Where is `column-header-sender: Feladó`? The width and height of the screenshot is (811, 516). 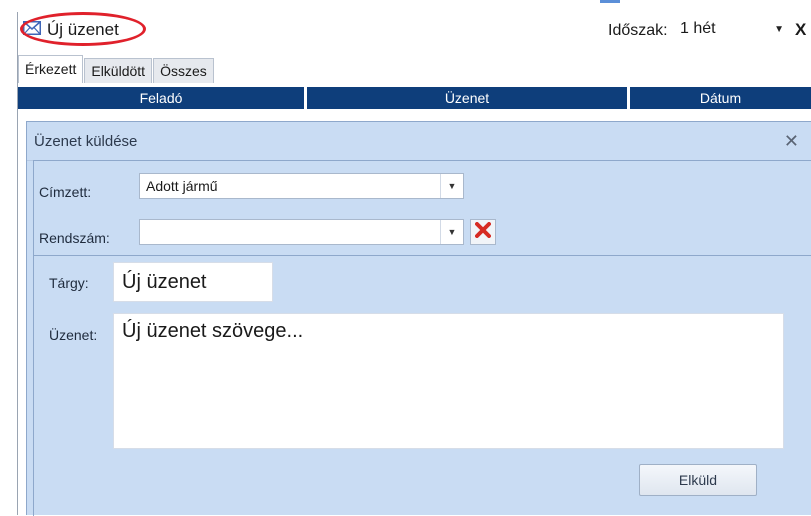 column-header-sender: Feladó is located at coordinates (162, 98).